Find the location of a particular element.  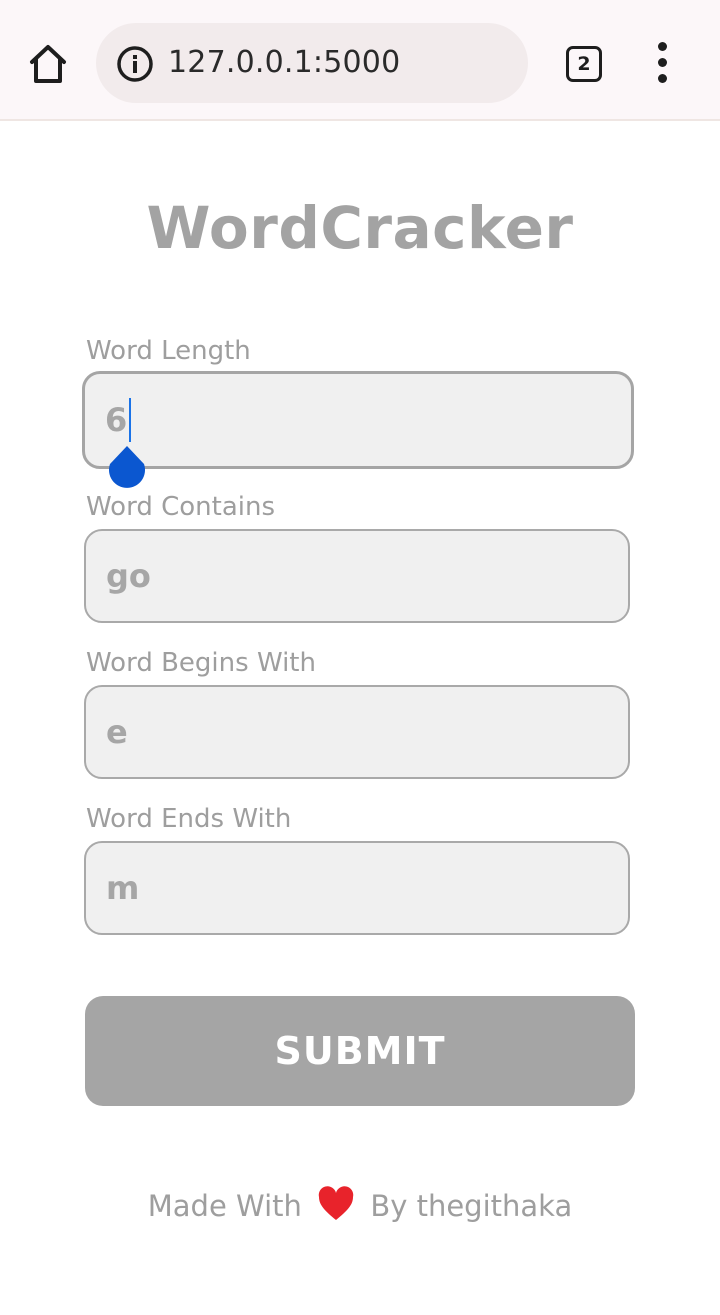

word-begins-label: Word Begins With is located at coordinates (201, 663).